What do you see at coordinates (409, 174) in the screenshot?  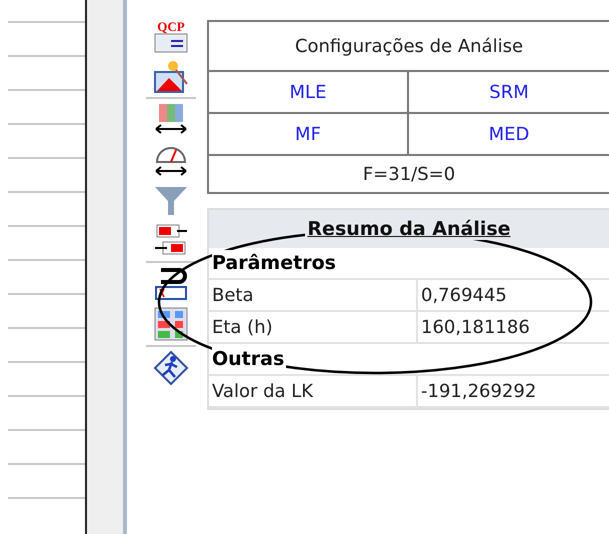 I see `failure-count: F=31/S=0` at bounding box center [409, 174].